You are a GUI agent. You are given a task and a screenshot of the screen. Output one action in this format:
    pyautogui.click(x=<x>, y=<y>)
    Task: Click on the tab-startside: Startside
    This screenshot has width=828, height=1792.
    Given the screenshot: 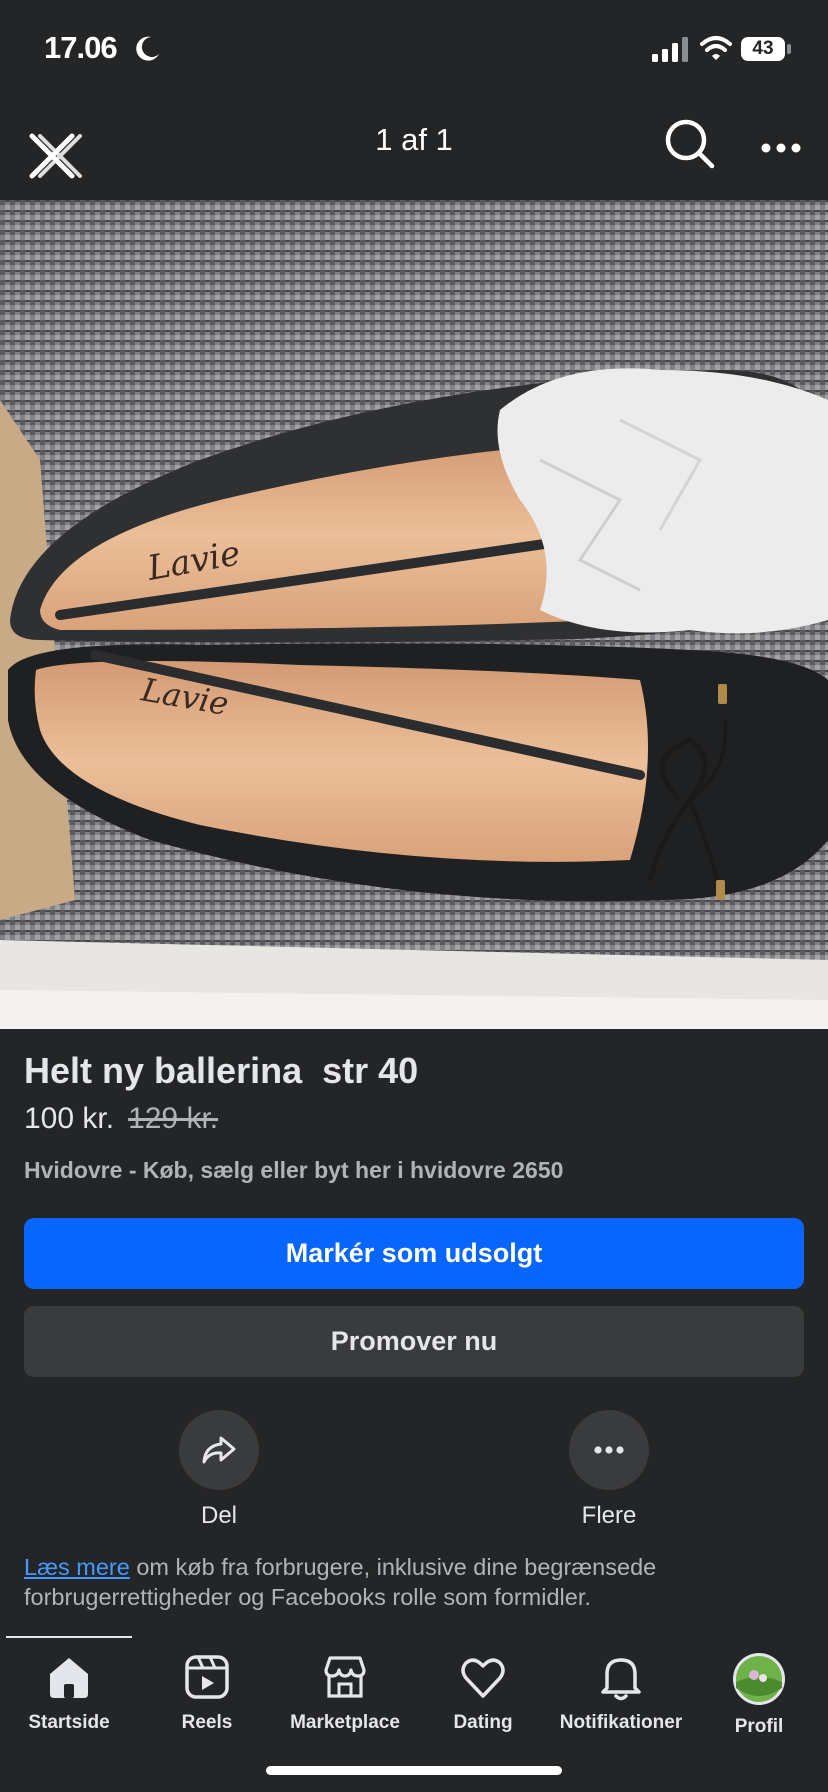 What is the action you would take?
    pyautogui.click(x=69, y=1693)
    